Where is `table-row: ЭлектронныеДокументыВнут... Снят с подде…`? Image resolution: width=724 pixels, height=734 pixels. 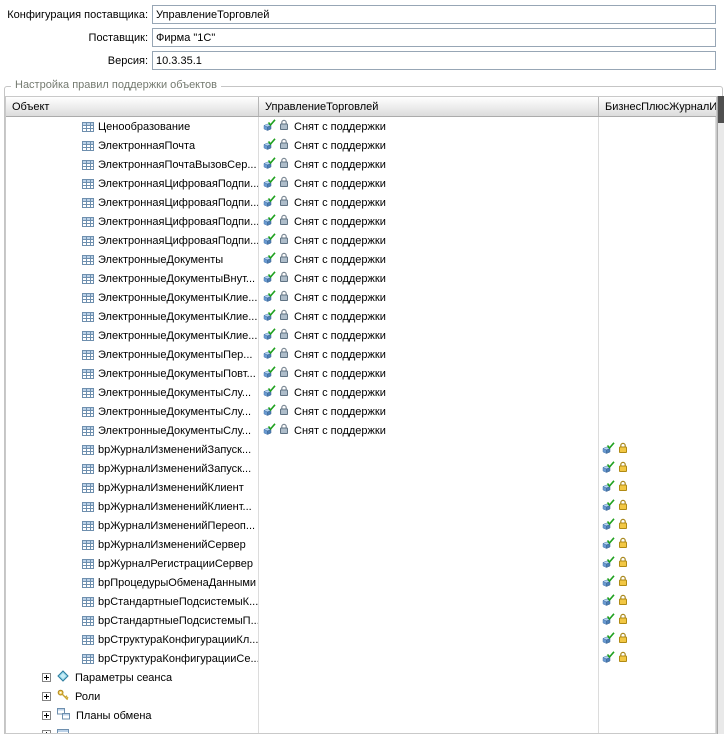 table-row: ЭлектронныеДокументыВнут... Снят с подде… is located at coordinates (361, 278).